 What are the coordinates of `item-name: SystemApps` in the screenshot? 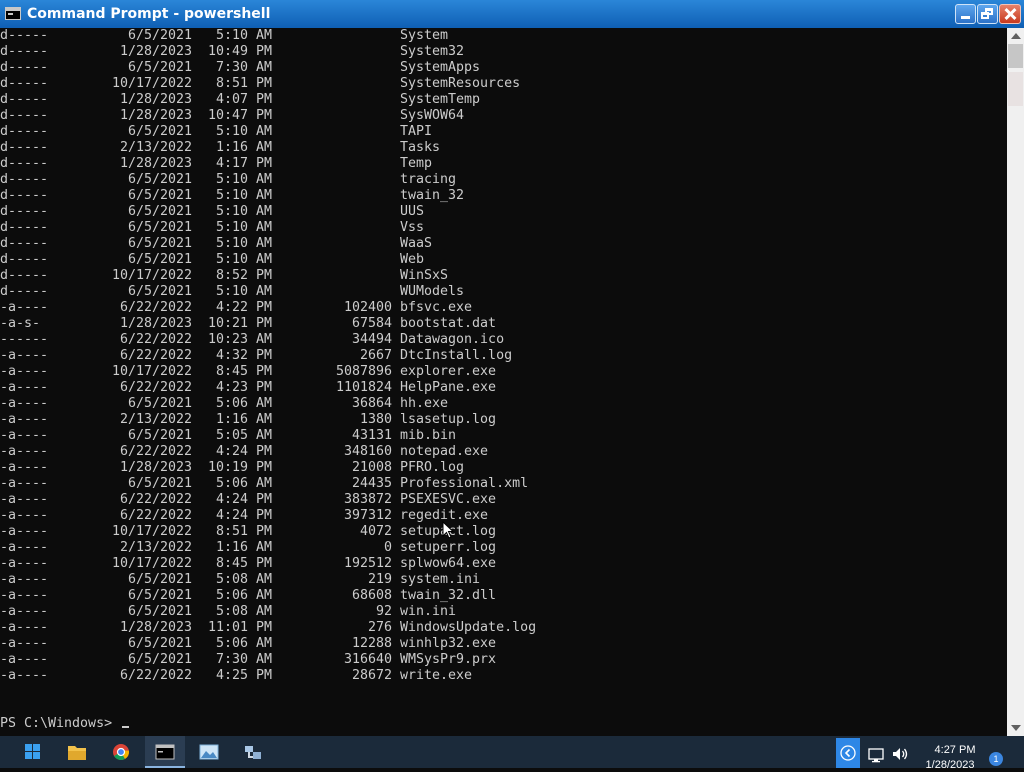 It's located at (440, 67).